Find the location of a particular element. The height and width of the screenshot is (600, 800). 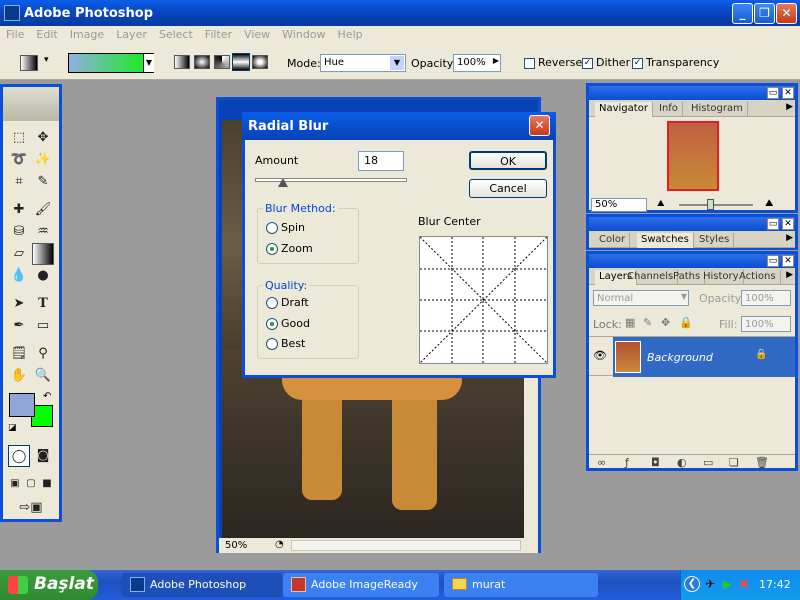

angle-gradient-icon is located at coordinates (222, 62).